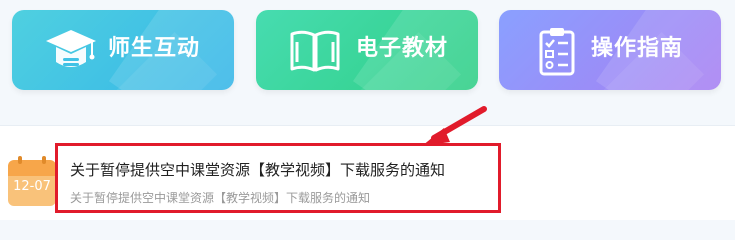 The image size is (735, 240). What do you see at coordinates (454, 126) in the screenshot?
I see `arrow-annotation-icon` at bounding box center [454, 126].